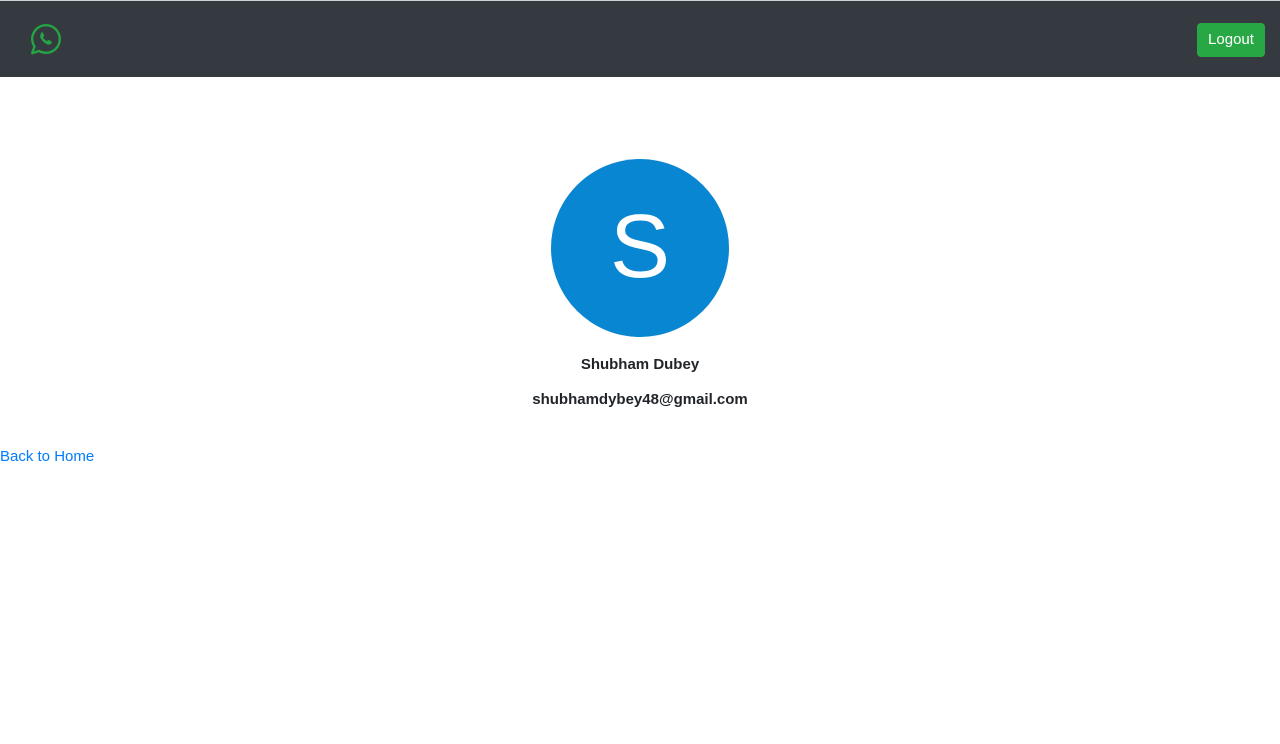  I want to click on whatsapp-icon, so click(46, 39).